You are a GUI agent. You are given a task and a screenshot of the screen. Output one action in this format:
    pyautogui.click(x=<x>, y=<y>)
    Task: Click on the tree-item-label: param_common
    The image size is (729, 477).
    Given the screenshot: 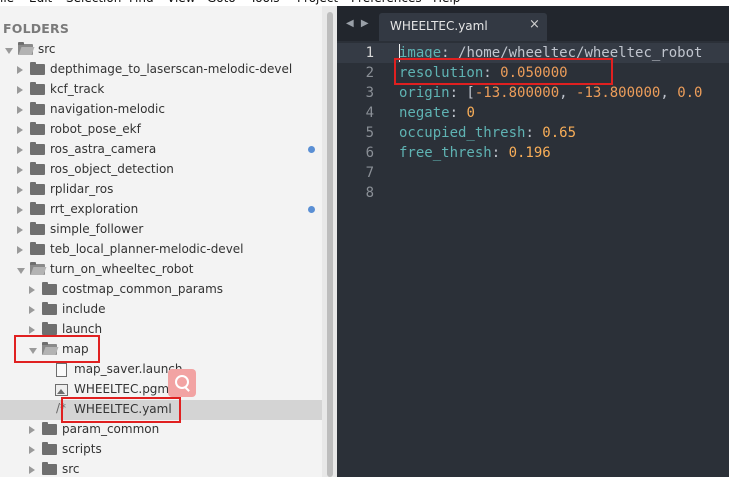 What is the action you would take?
    pyautogui.click(x=111, y=429)
    